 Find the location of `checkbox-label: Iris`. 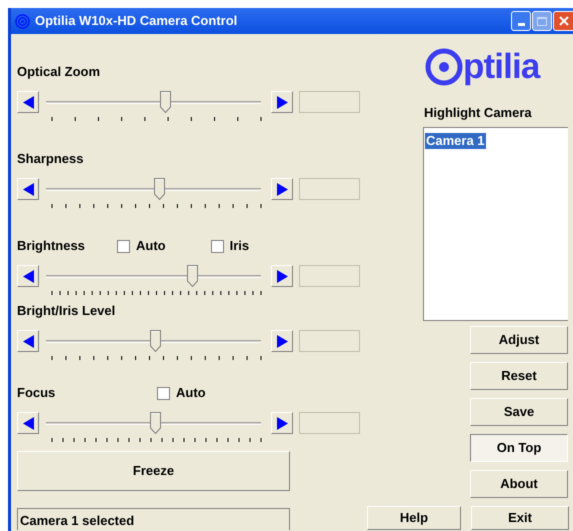

checkbox-label: Iris is located at coordinates (240, 246).